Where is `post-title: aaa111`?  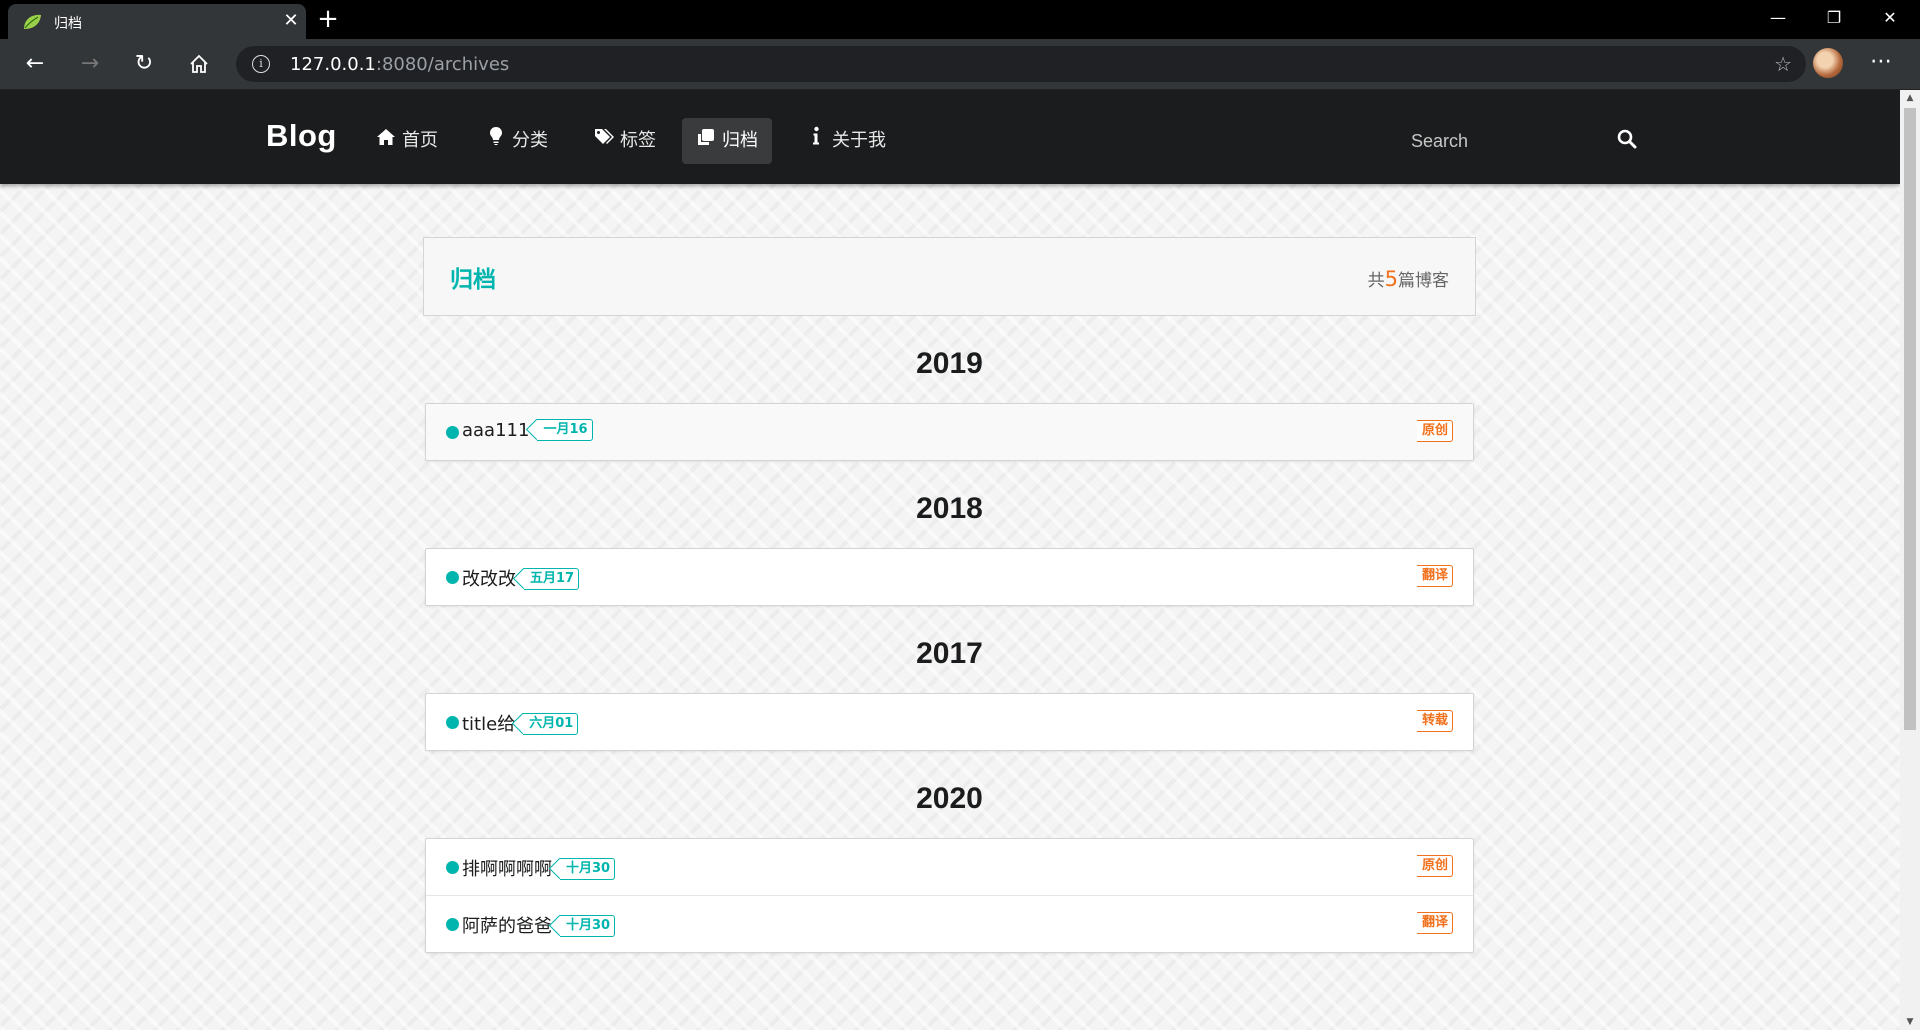 post-title: aaa111 is located at coordinates (495, 430).